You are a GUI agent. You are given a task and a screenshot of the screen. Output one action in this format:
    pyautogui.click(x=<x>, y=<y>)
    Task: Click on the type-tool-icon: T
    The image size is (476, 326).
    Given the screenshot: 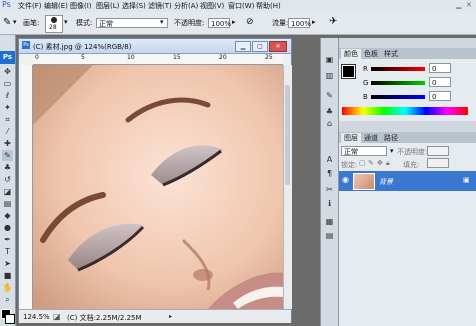 What is the action you would take?
    pyautogui.click(x=7, y=251)
    